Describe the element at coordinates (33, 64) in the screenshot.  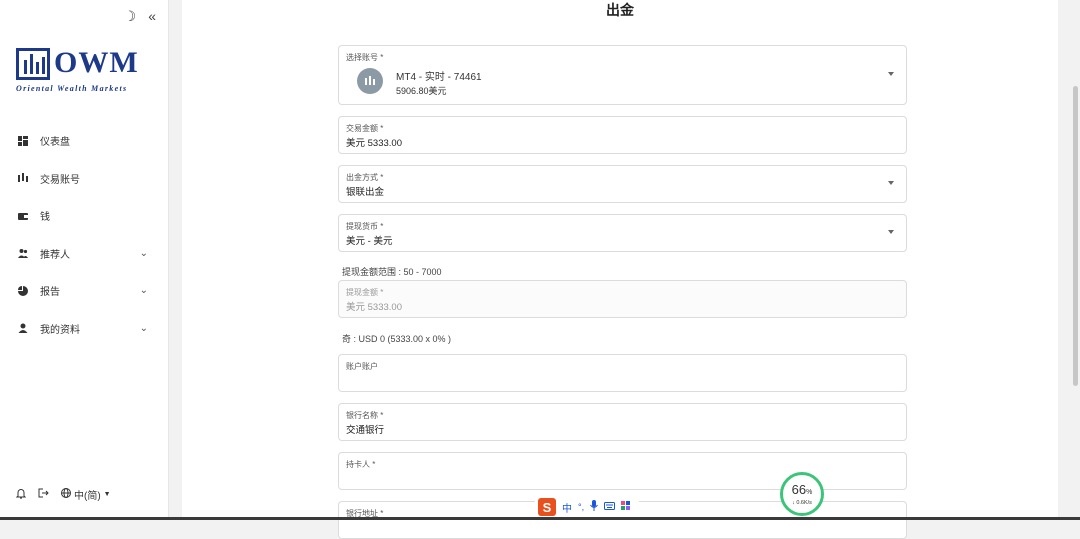
I see `logo-mark-icon` at that location.